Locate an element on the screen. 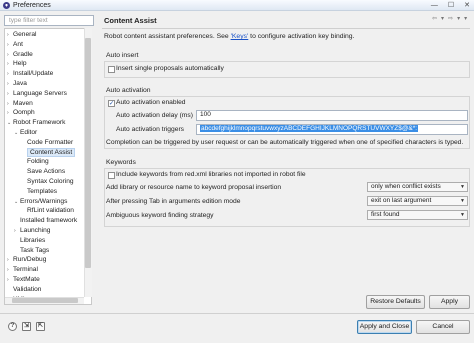  tree-item-label: Syntax Coloring is located at coordinates (50, 181).